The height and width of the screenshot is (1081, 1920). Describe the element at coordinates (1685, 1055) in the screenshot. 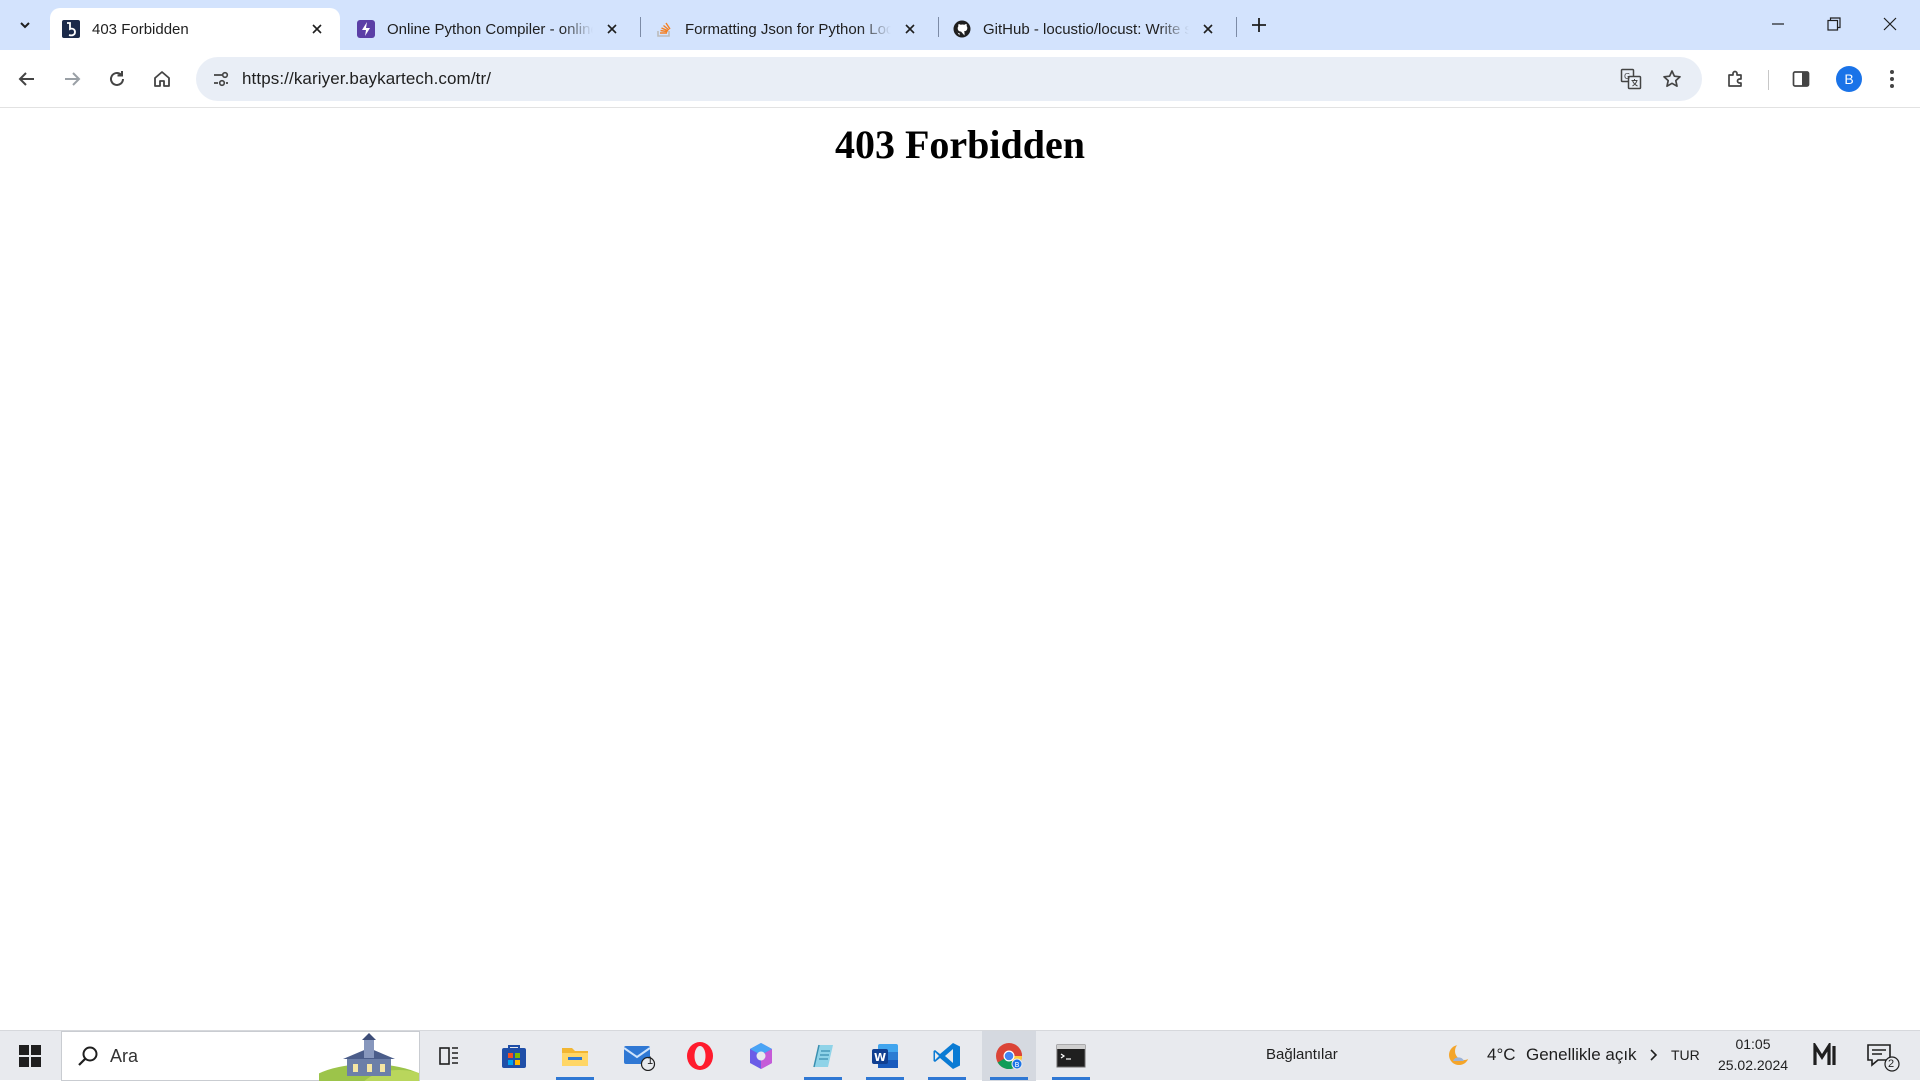

I see `input-language: TUR` at that location.